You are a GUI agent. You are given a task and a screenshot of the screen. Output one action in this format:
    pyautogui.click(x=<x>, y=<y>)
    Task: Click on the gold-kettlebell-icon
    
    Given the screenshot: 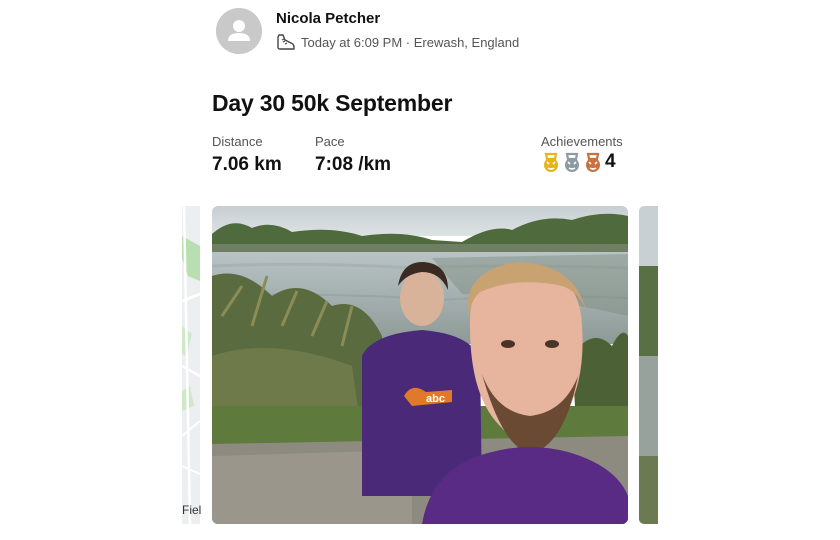 What is the action you would take?
    pyautogui.click(x=551, y=162)
    